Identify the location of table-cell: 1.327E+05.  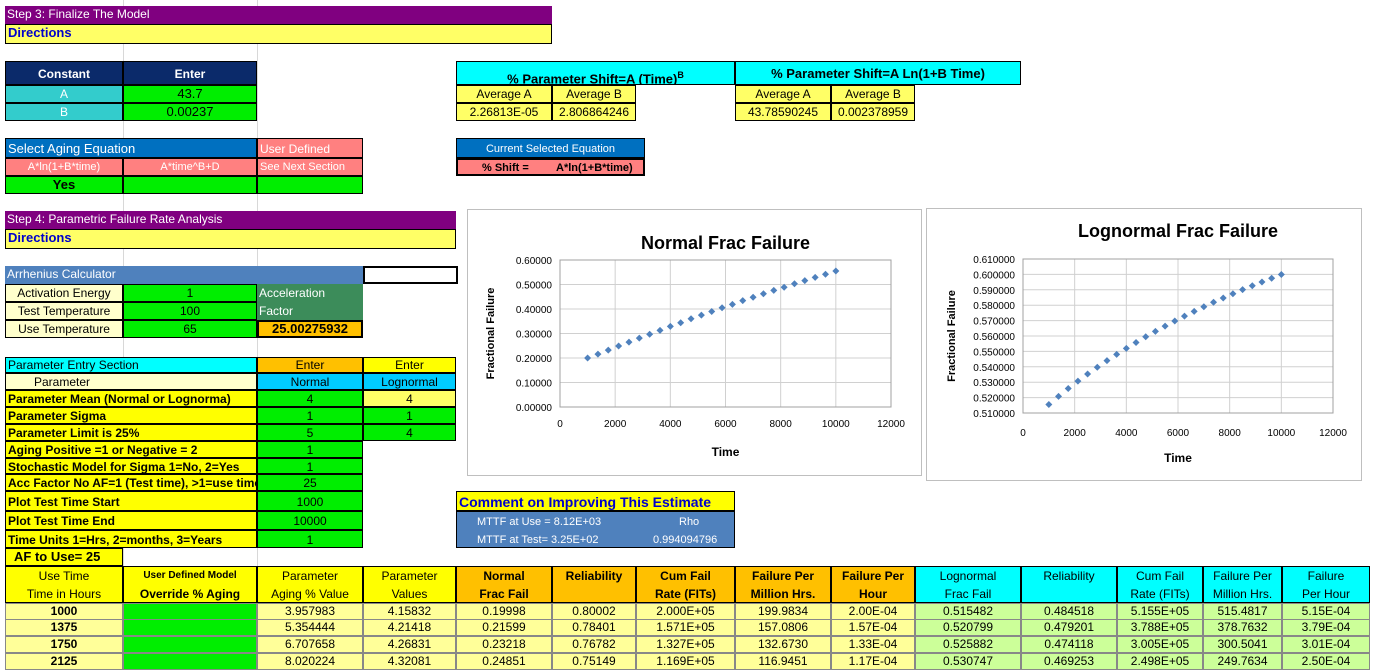
(685, 644).